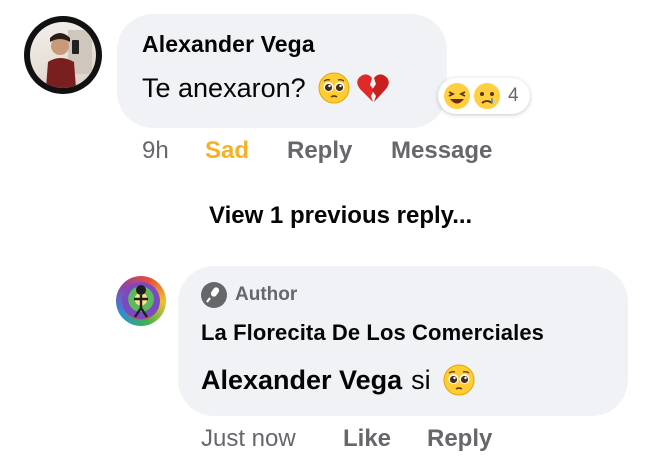 This screenshot has width=670, height=462. Describe the element at coordinates (228, 44) in the screenshot. I see `comment-author-name: Alexander Vega` at that location.